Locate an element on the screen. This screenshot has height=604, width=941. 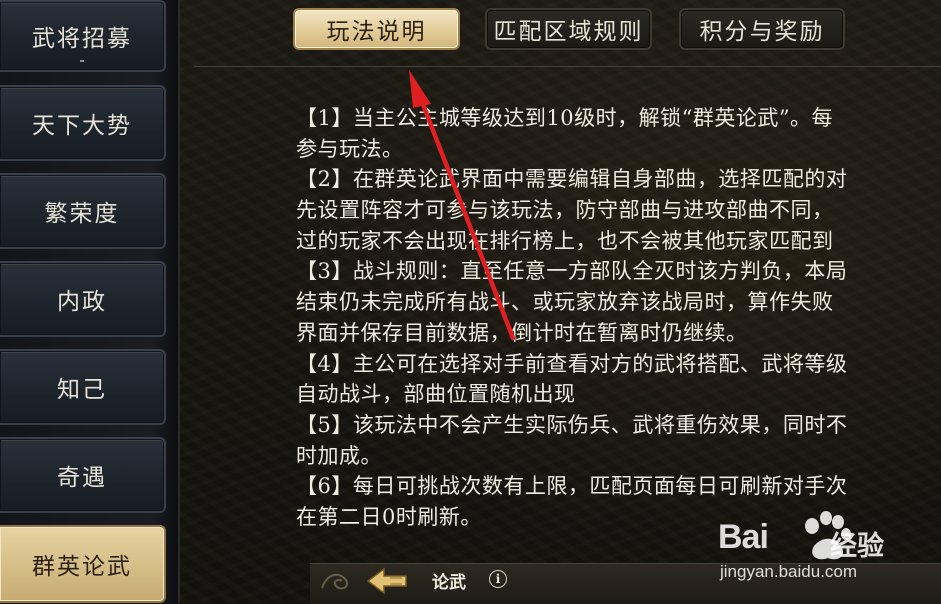
rule-line: 【6】每日可挑战次数有上限，匹配页面每日可刷新对手次 is located at coordinates (572, 486).